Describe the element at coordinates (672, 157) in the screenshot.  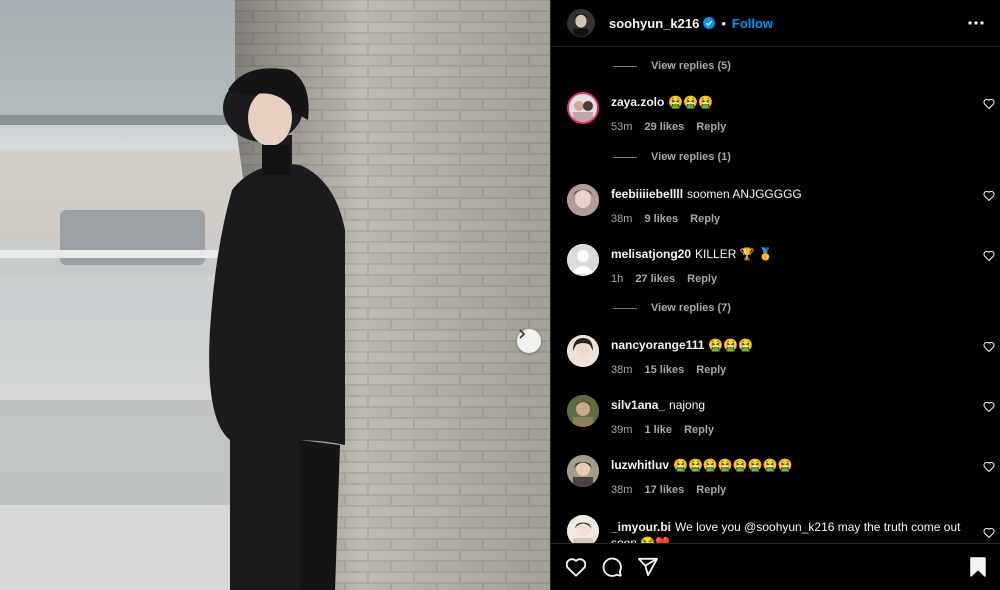
I see `view-replies-button: View replies (1)` at that location.